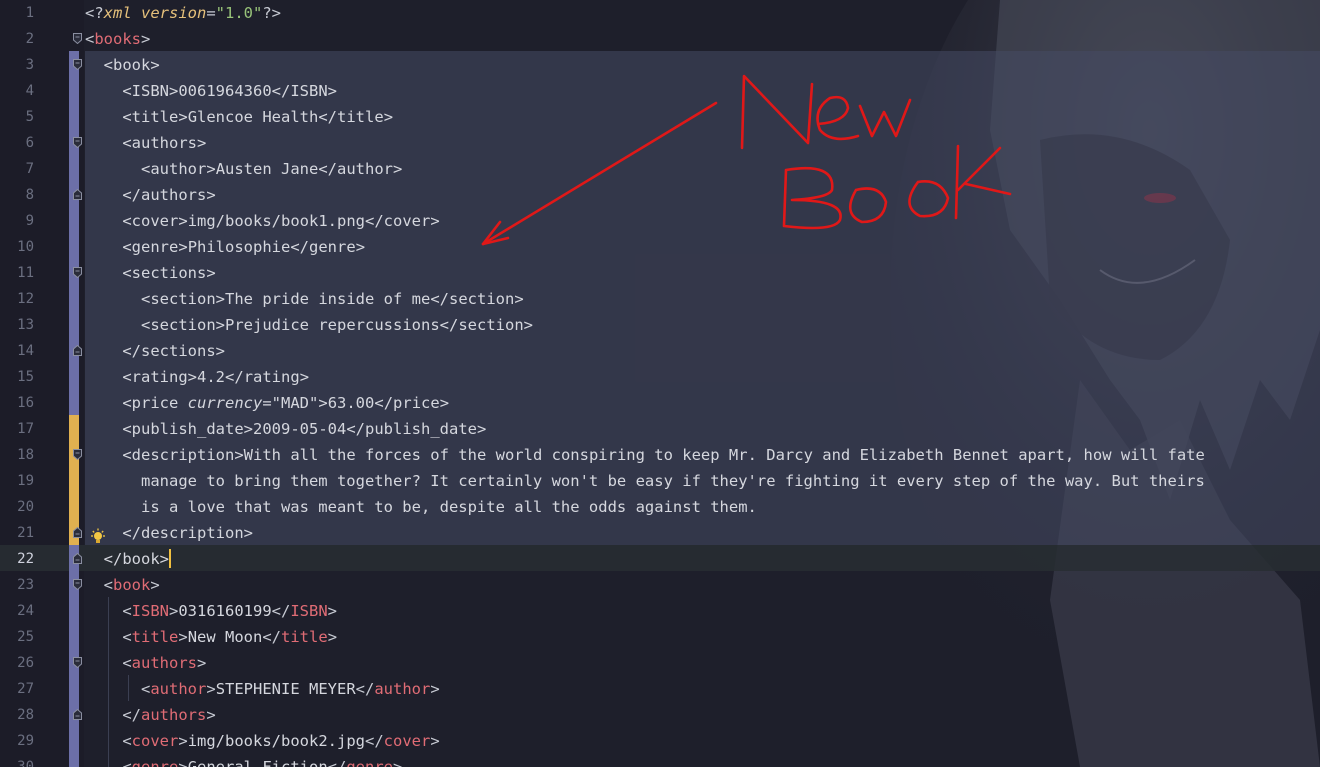  Describe the element at coordinates (660, 221) in the screenshot. I see `code-line: 9 <cover>img/books/book1.png</cover>` at that location.